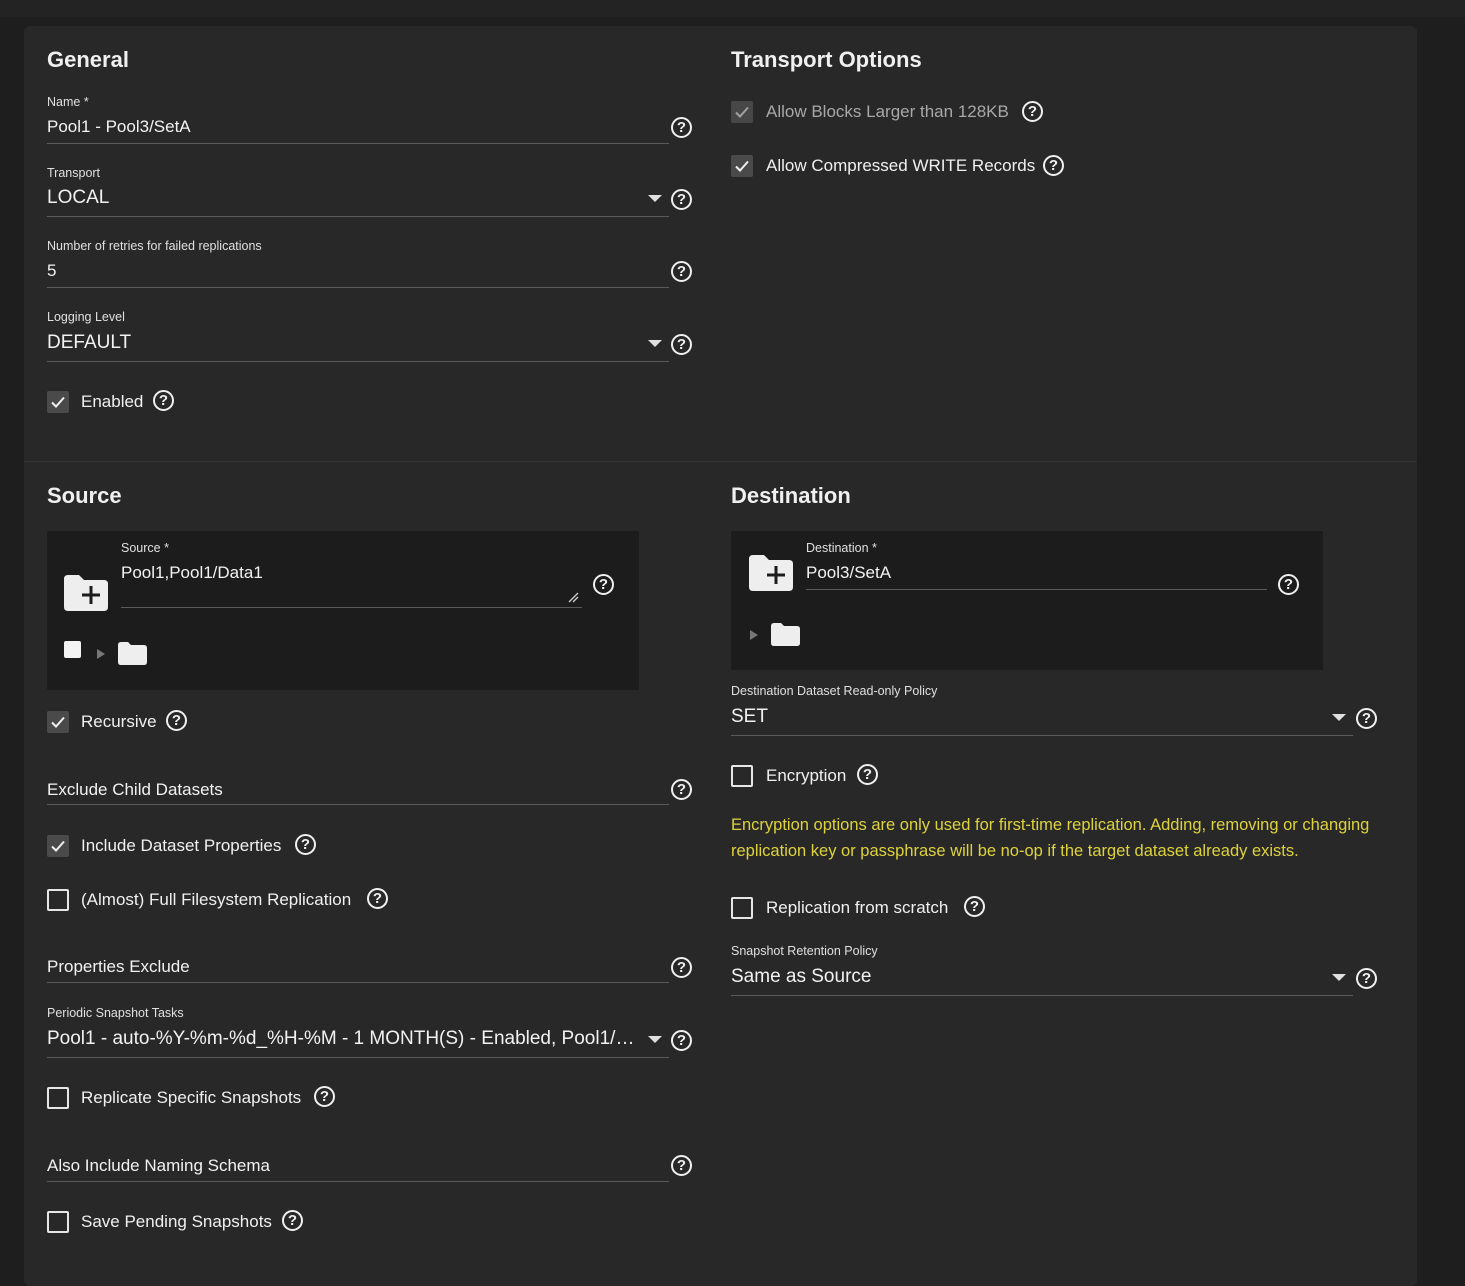  I want to click on periodic-underline, so click(358, 1057).